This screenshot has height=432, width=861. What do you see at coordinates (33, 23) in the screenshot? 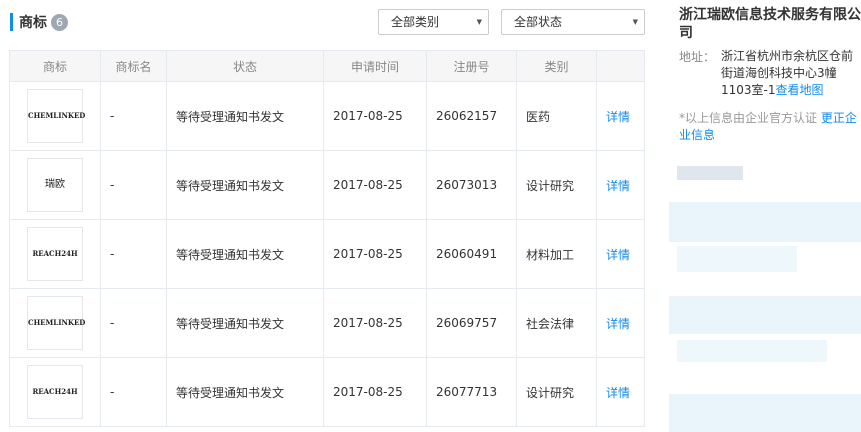
I see `section-title: 商标` at bounding box center [33, 23].